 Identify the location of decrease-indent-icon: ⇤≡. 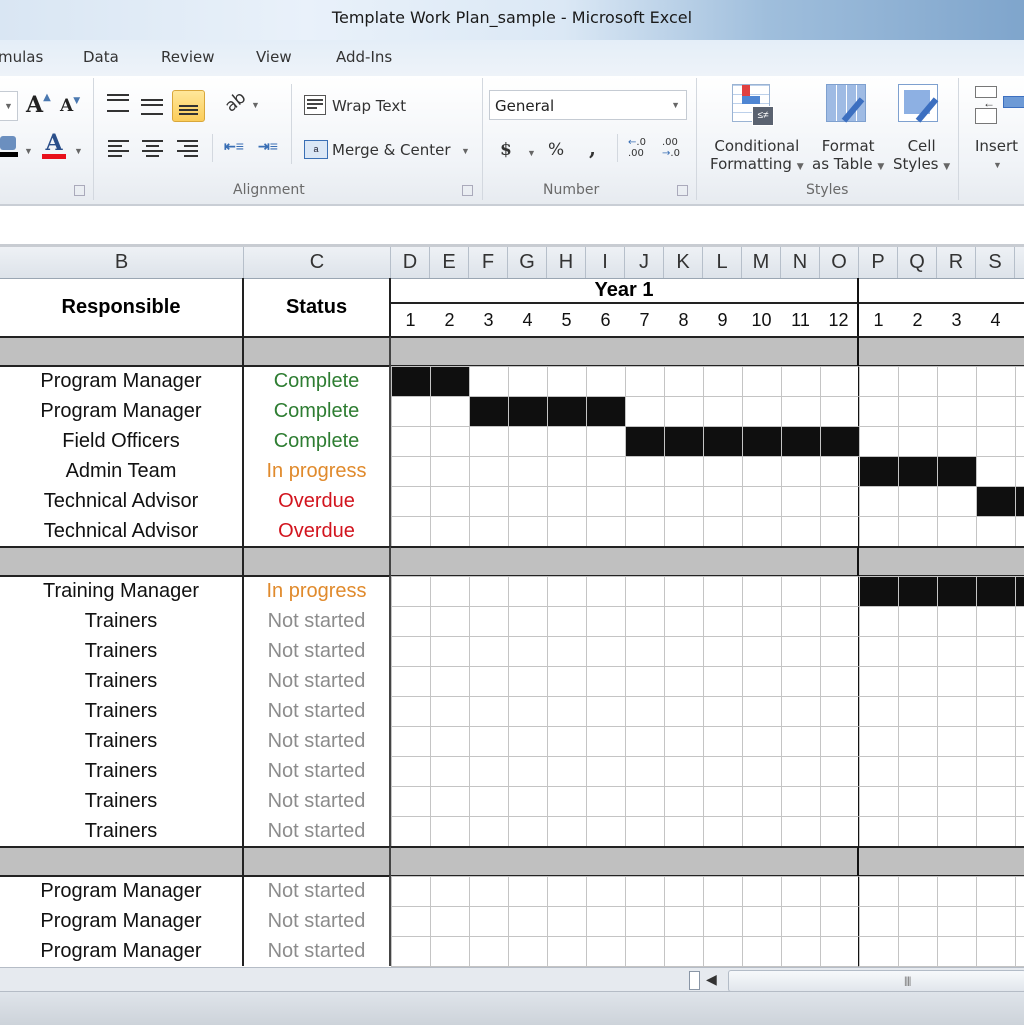
(234, 146).